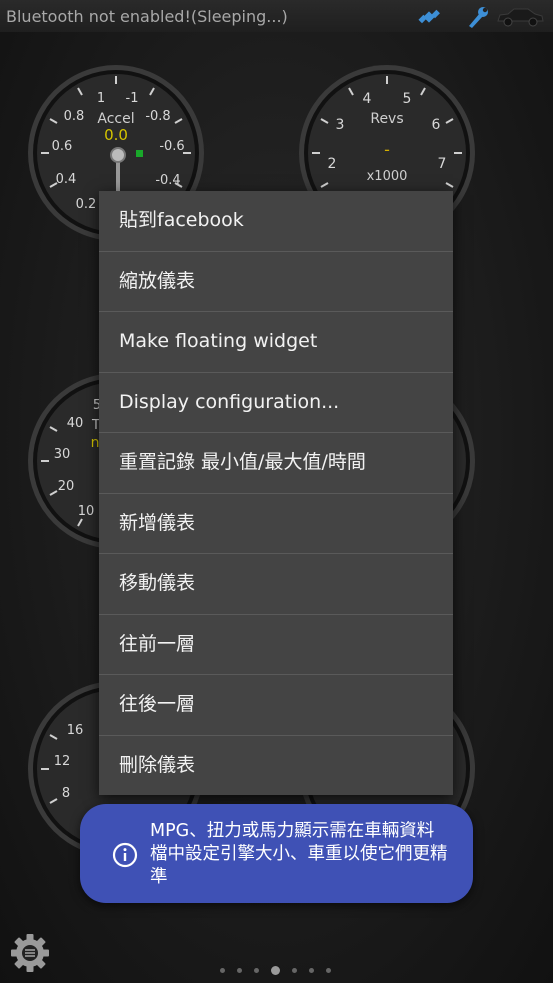 The height and width of the screenshot is (983, 553). I want to click on menu-item-add-gauge: 新增儀表, so click(276, 524).